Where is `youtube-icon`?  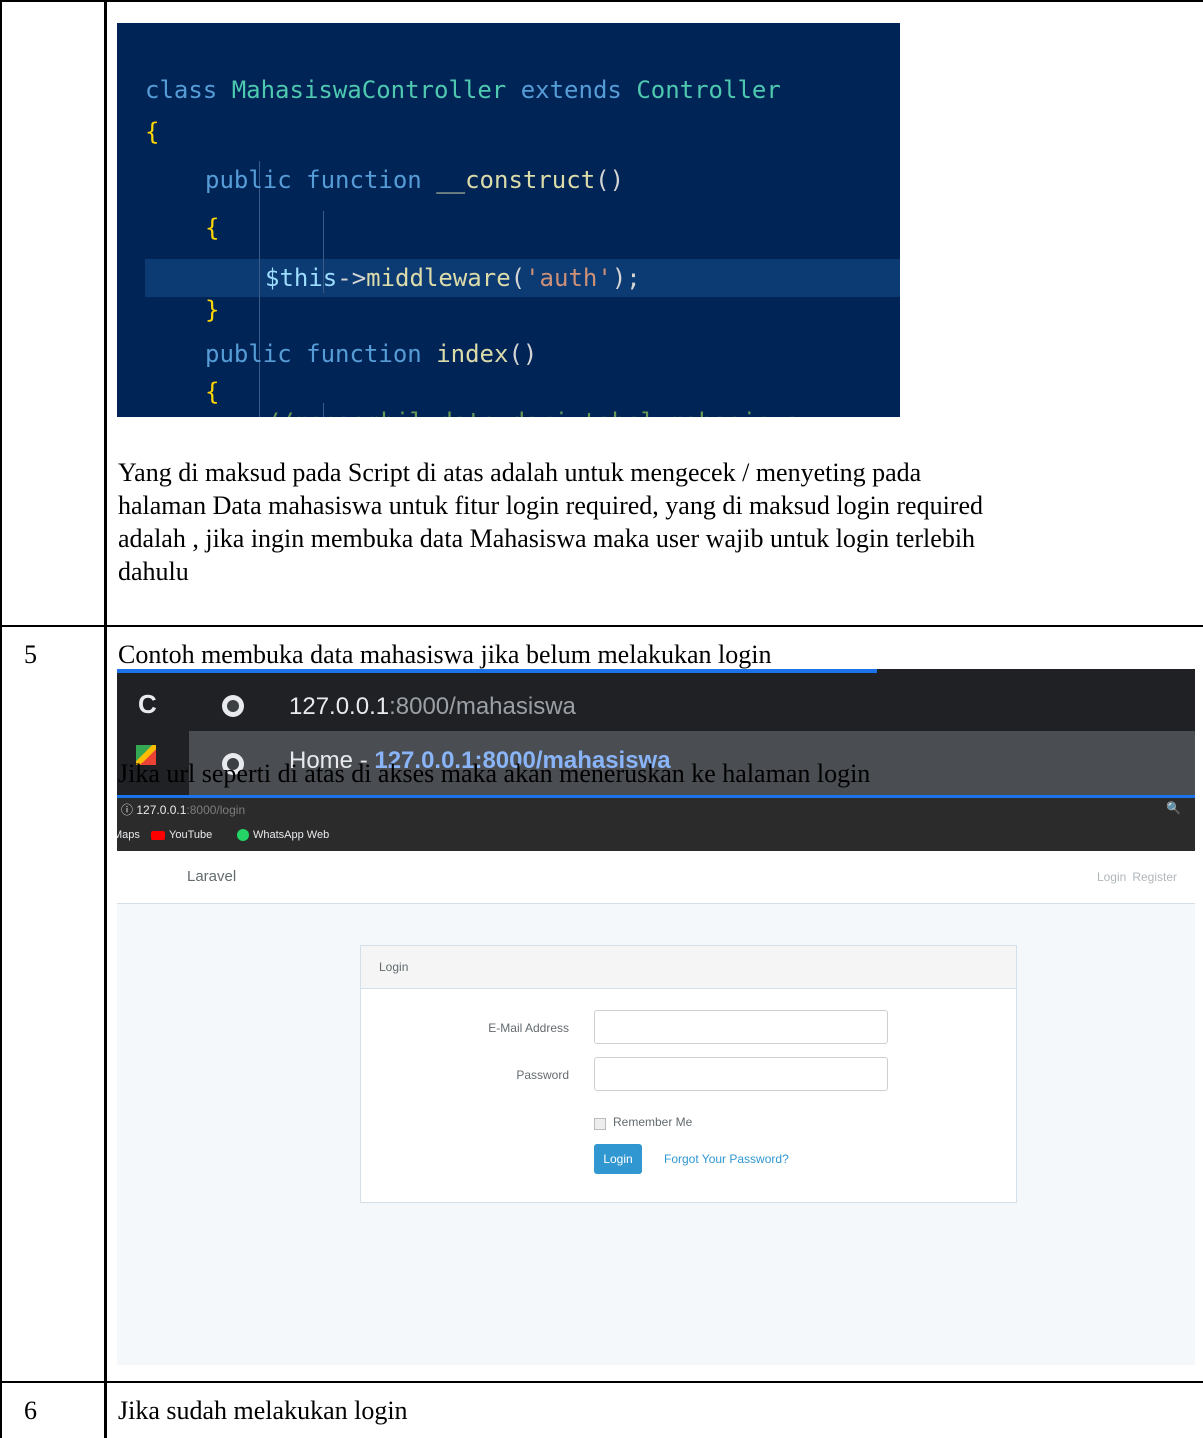
youtube-icon is located at coordinates (158, 835).